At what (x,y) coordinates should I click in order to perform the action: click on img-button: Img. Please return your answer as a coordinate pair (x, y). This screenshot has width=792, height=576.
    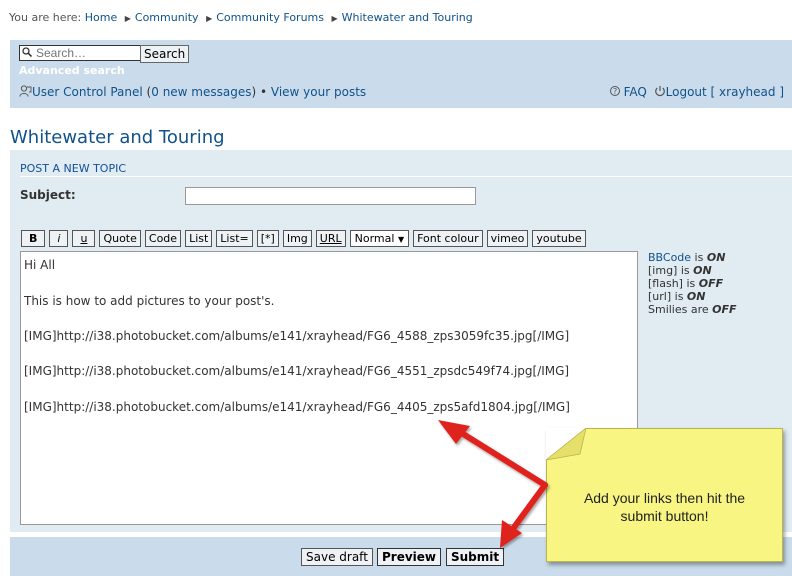
    Looking at the image, I should click on (297, 238).